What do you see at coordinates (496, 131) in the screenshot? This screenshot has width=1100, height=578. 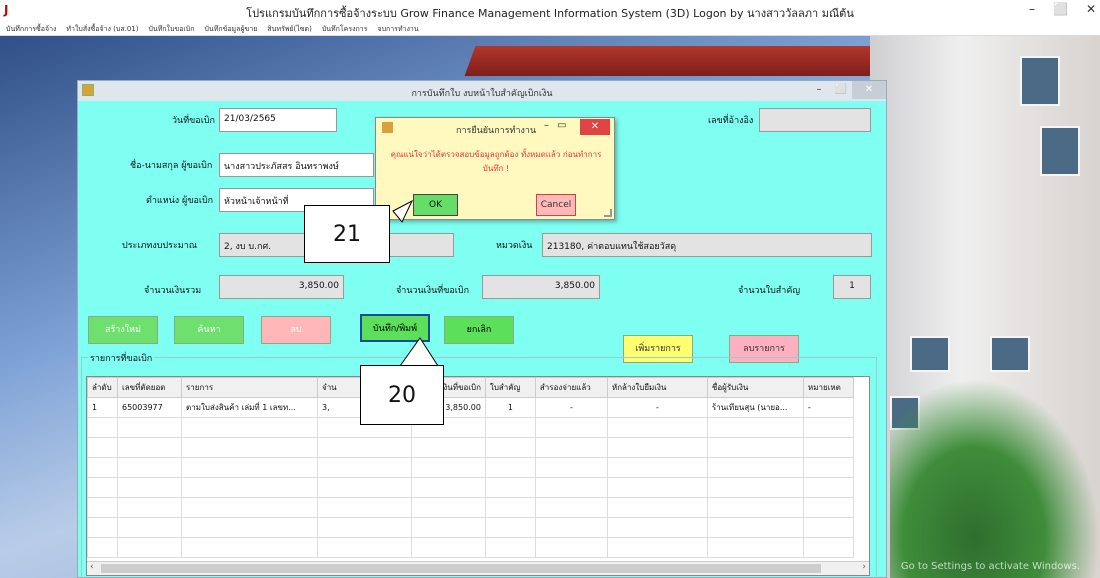 I see `dialog-title: การยืนยันการทำงาน` at bounding box center [496, 131].